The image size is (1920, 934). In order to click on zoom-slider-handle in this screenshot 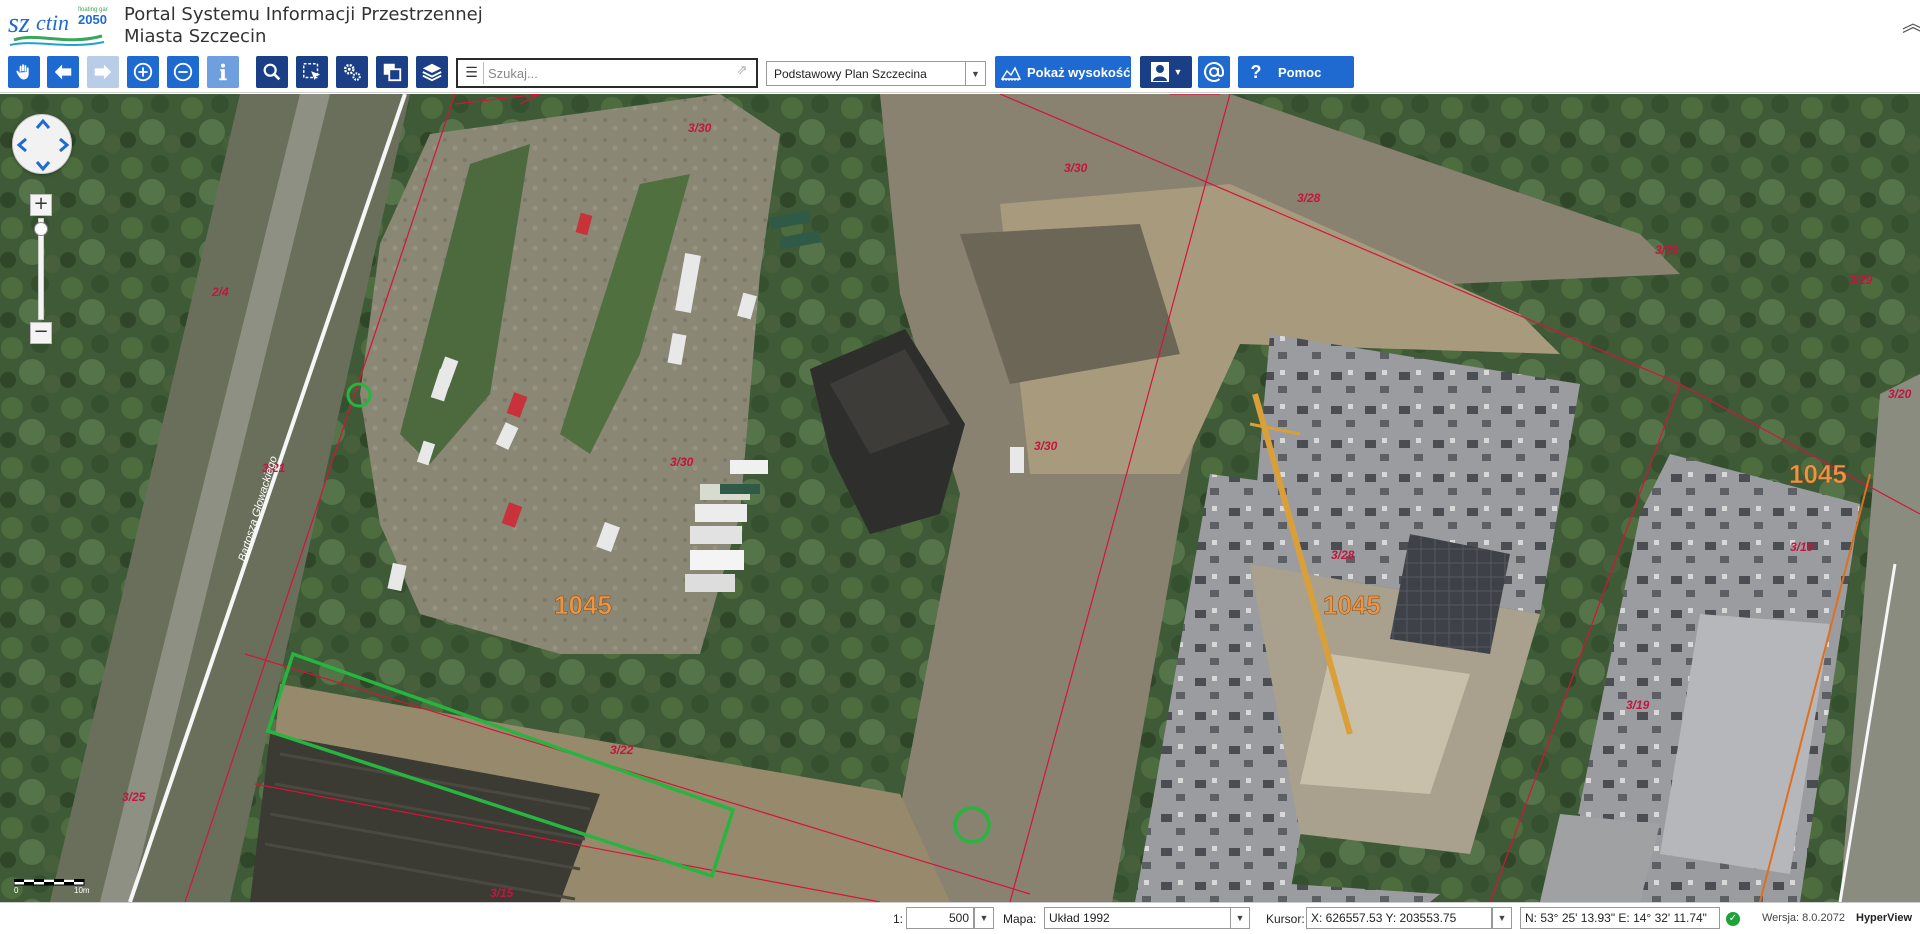, I will do `click(41, 229)`.